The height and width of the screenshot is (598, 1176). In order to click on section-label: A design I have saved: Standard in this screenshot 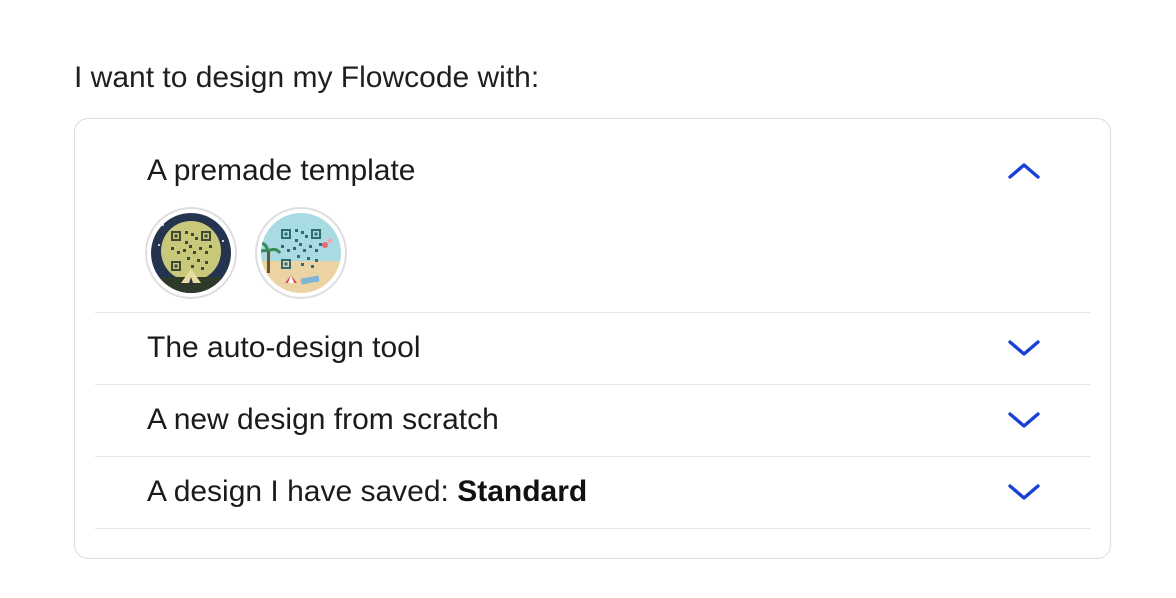, I will do `click(367, 492)`.